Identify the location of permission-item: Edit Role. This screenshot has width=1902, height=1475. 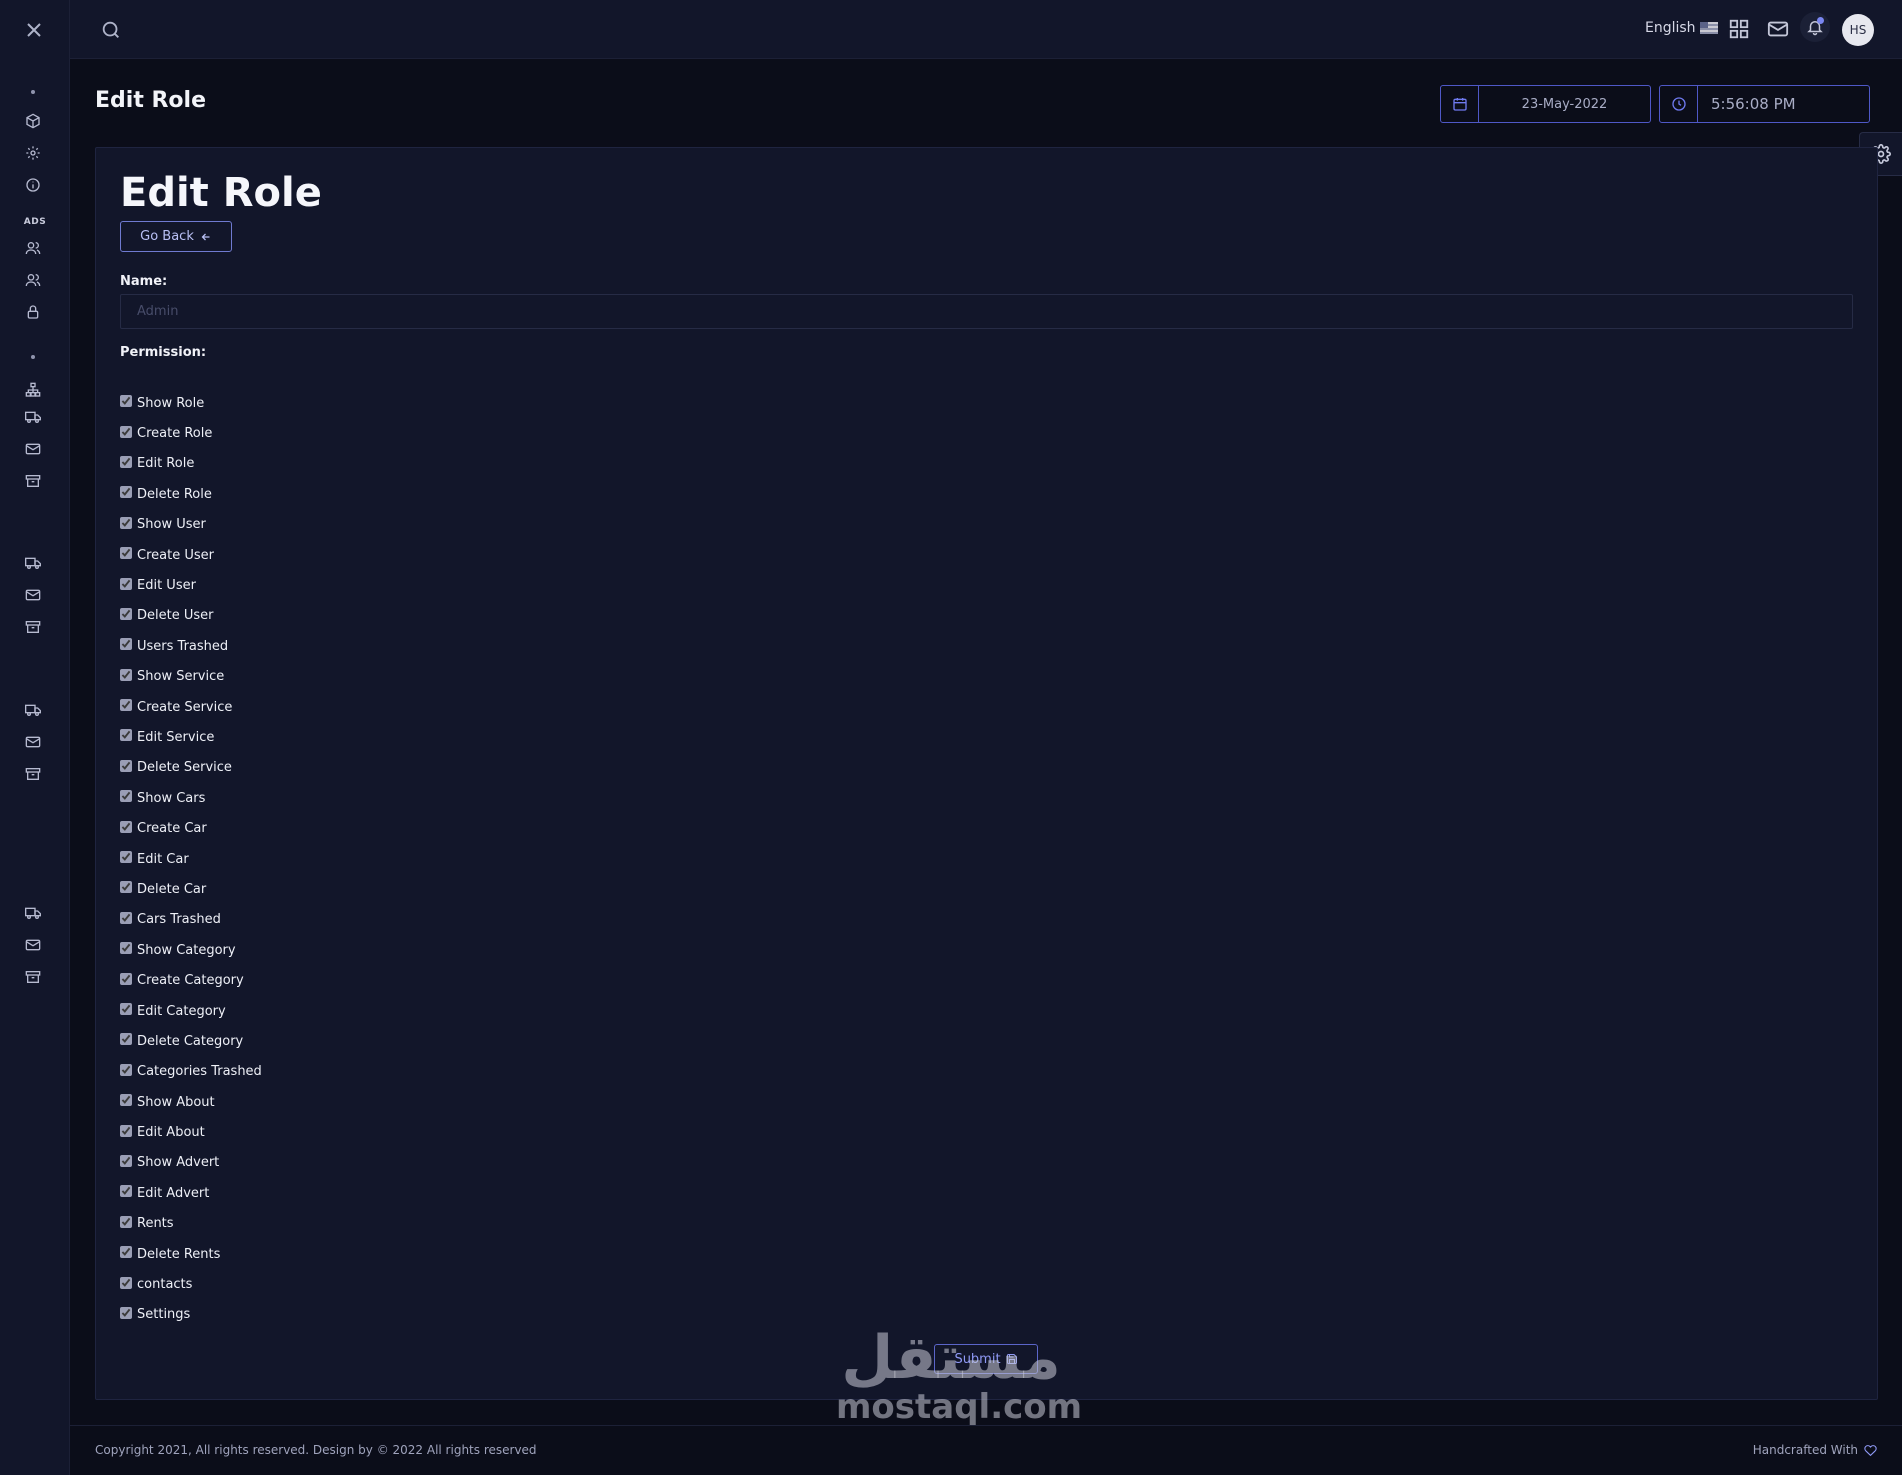
(191, 464).